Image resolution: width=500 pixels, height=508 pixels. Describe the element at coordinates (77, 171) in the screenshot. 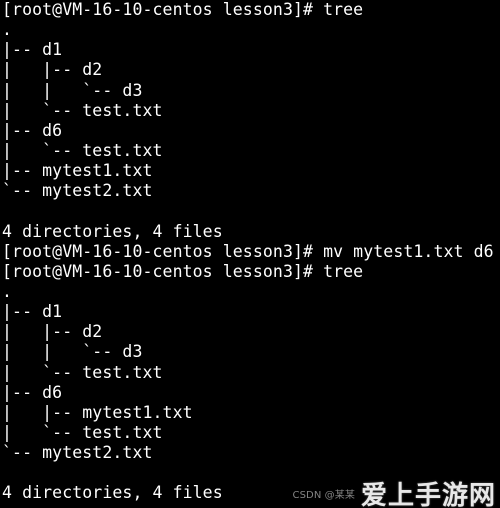

I see `terminal-line: |-- mytest1.txt` at that location.